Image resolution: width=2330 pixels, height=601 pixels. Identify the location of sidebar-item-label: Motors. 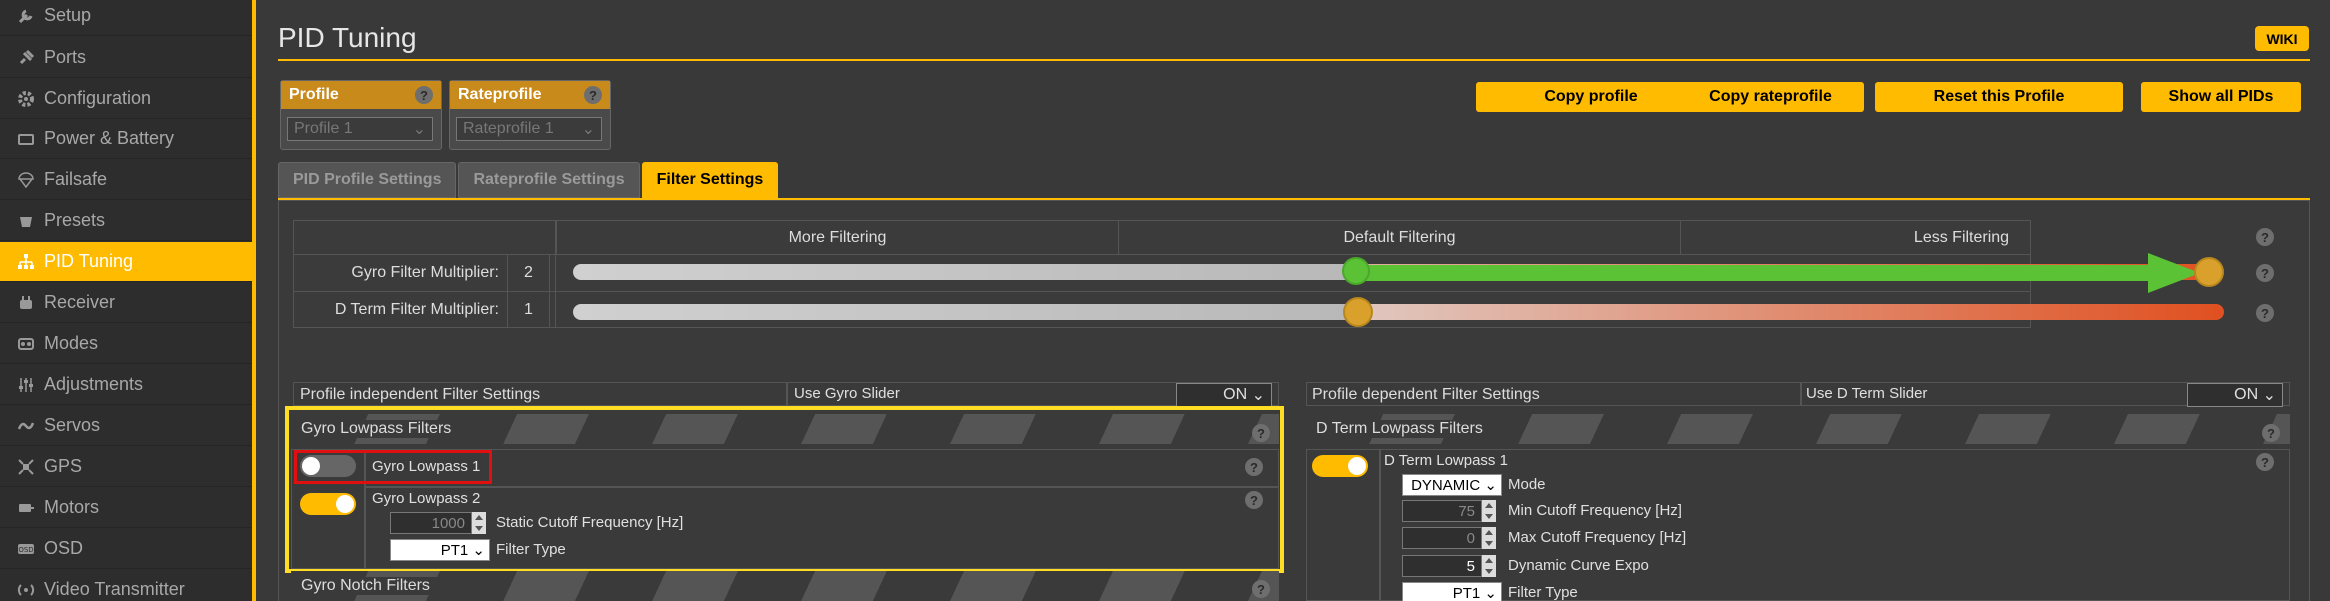
(72, 507).